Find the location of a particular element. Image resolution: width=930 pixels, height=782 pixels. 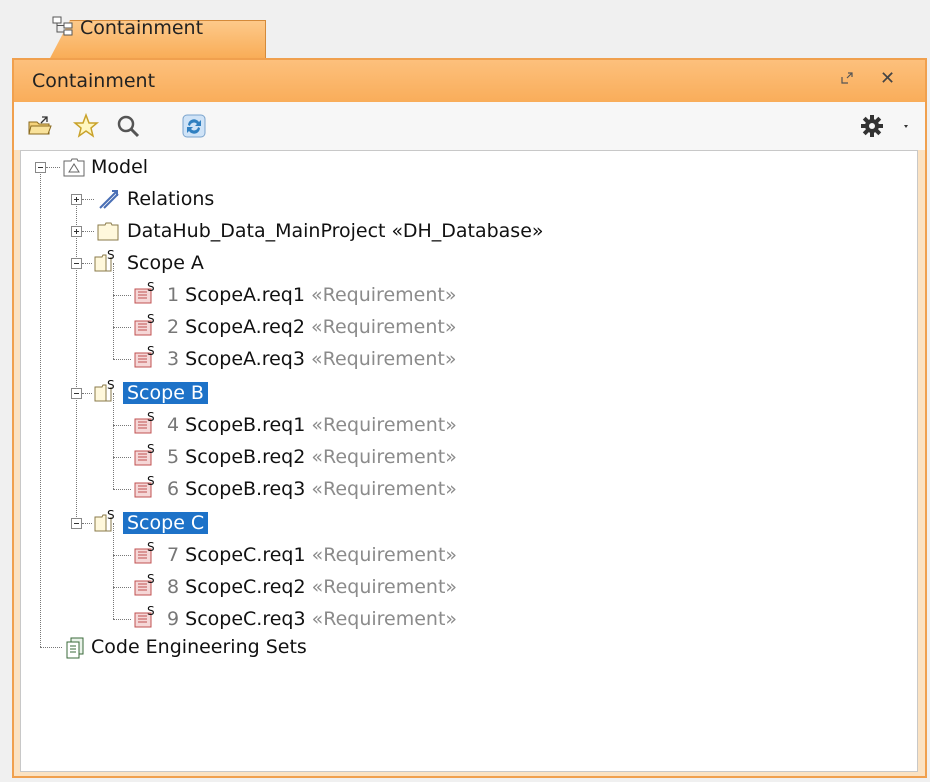

req-number: 8 is located at coordinates (173, 587).